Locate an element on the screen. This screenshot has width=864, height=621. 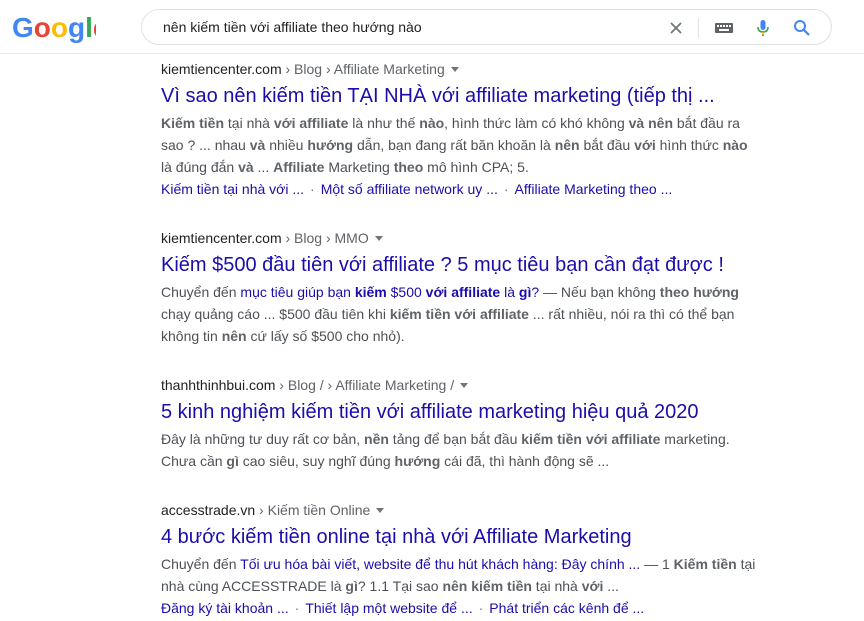
snippet-text: sao ? ... nhau is located at coordinates (205, 145).